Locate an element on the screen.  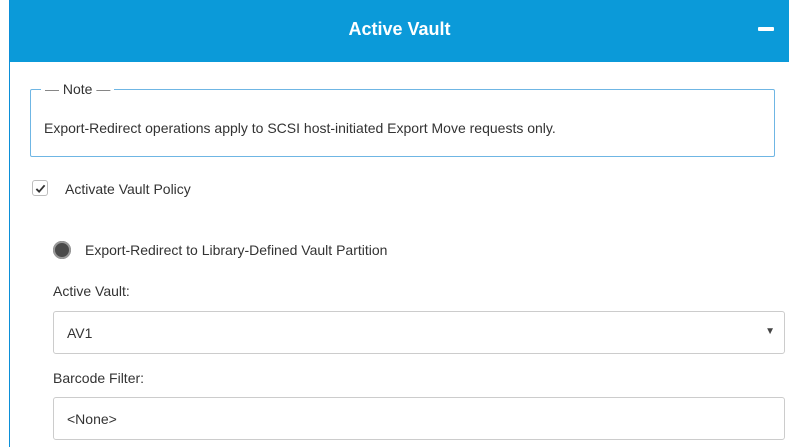
activate-vault-policy-checkbox is located at coordinates (40, 188).